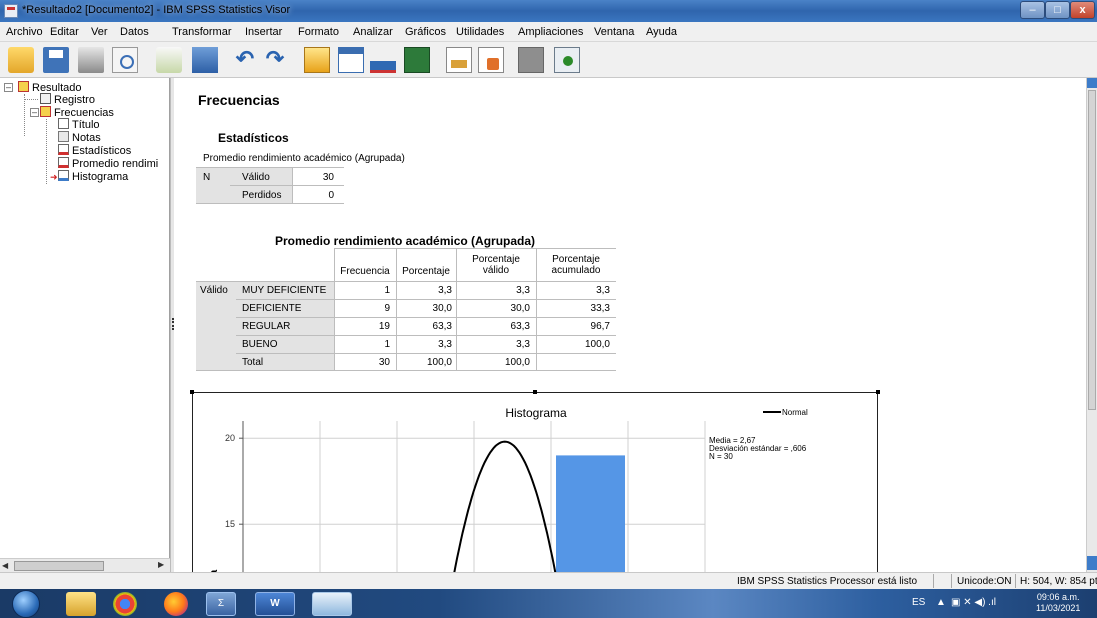 This screenshot has height=618, width=1097. What do you see at coordinates (176, 604) in the screenshot?
I see `firefox-icon` at bounding box center [176, 604].